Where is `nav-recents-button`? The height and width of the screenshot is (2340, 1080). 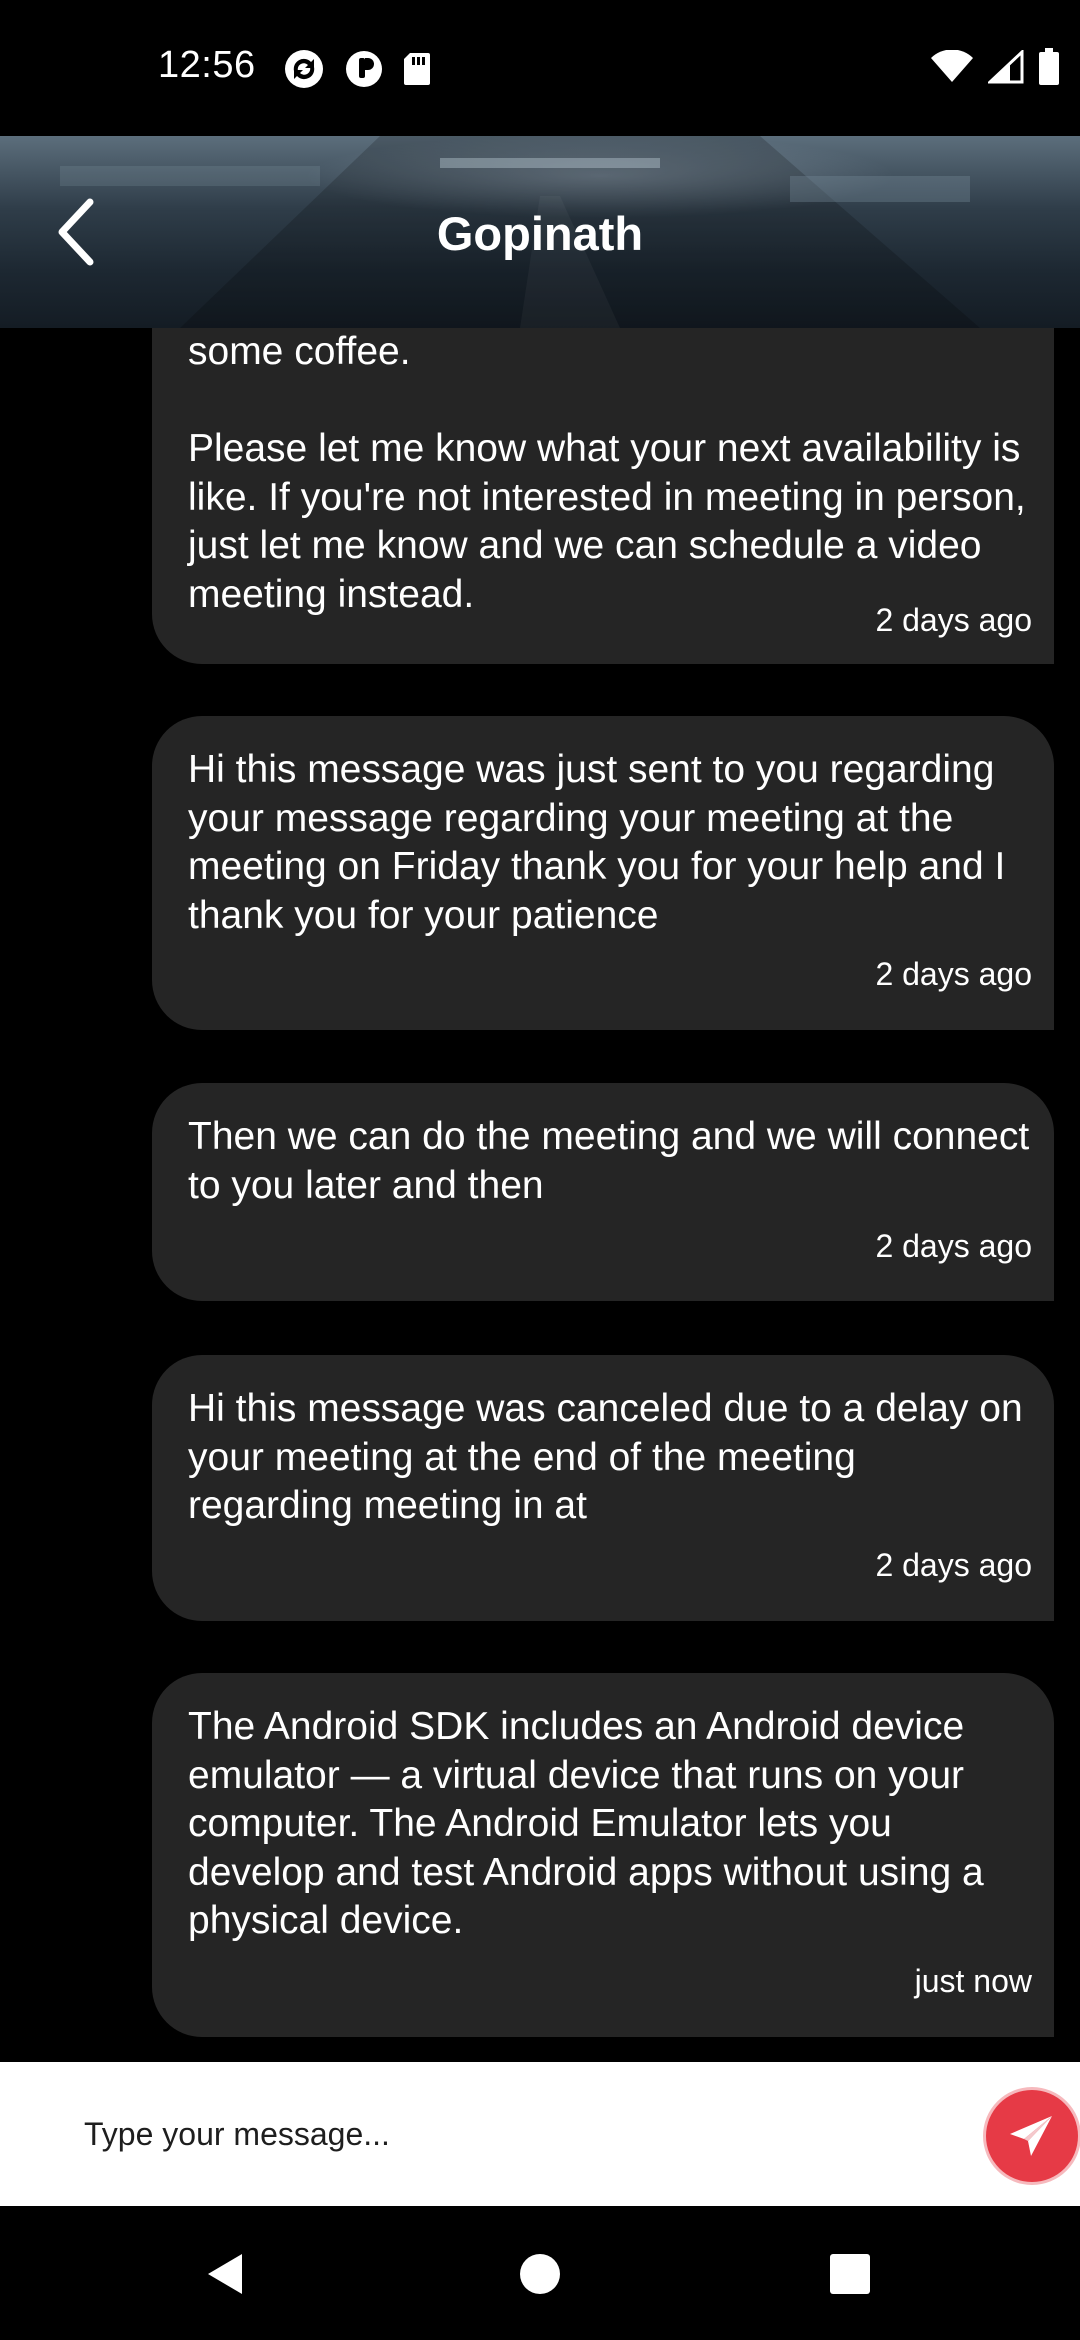
nav-recents-button is located at coordinates (850, 2274).